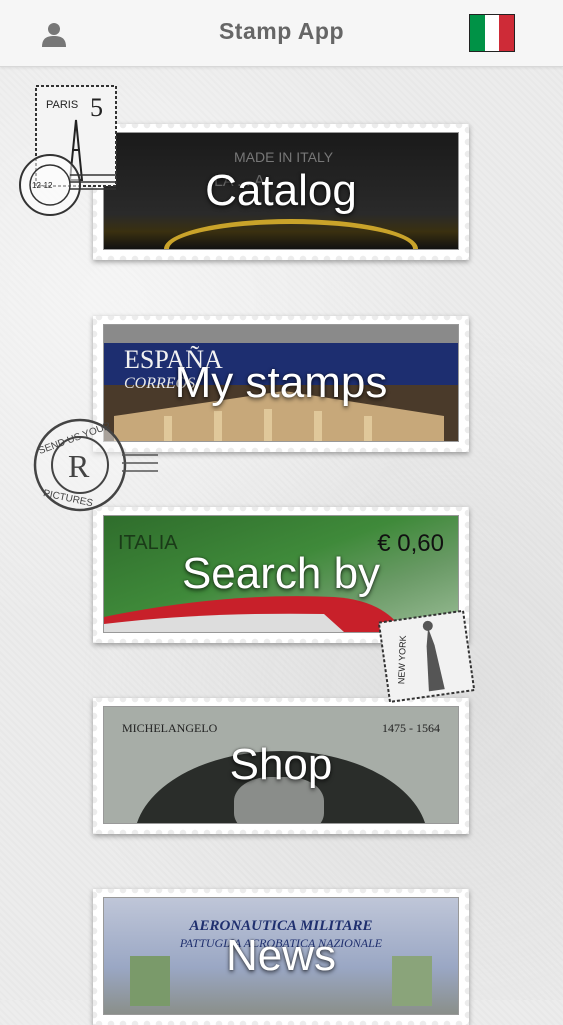 Image resolution: width=563 pixels, height=1025 pixels. I want to click on menu-label-catalog: Catalog, so click(281, 190).